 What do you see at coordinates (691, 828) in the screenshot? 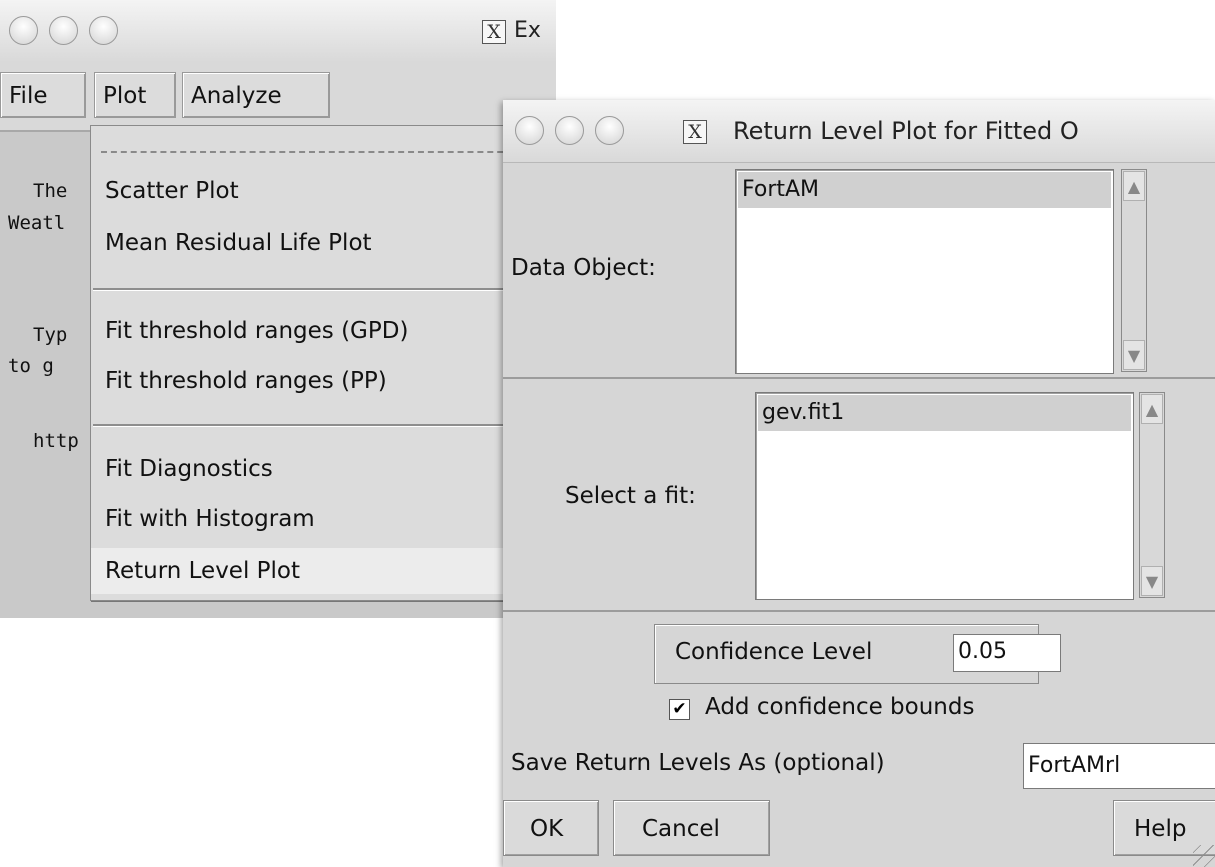
I see `cancel-button: Cancel` at bounding box center [691, 828].